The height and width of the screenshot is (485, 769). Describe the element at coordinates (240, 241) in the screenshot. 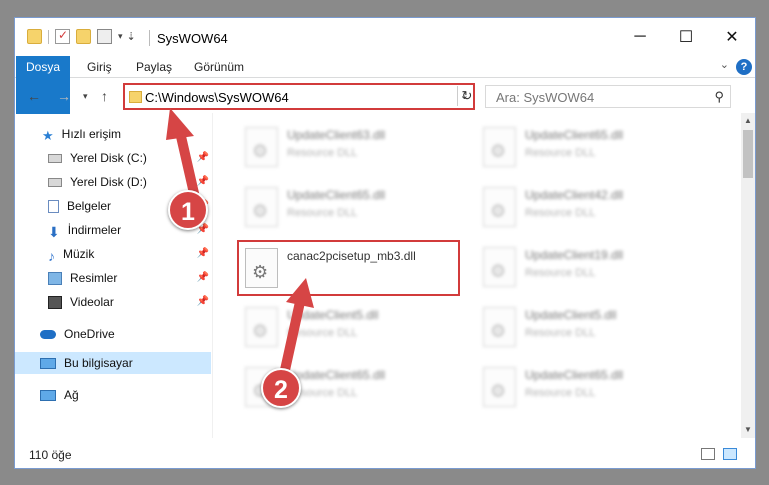

I see `annotation-arrows` at that location.